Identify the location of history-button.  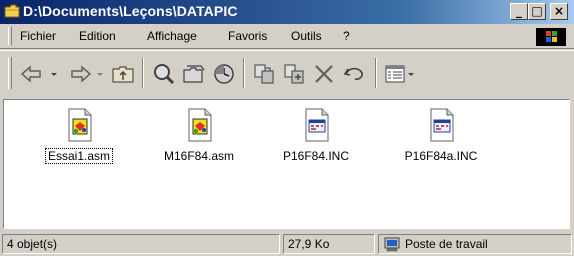
(224, 74).